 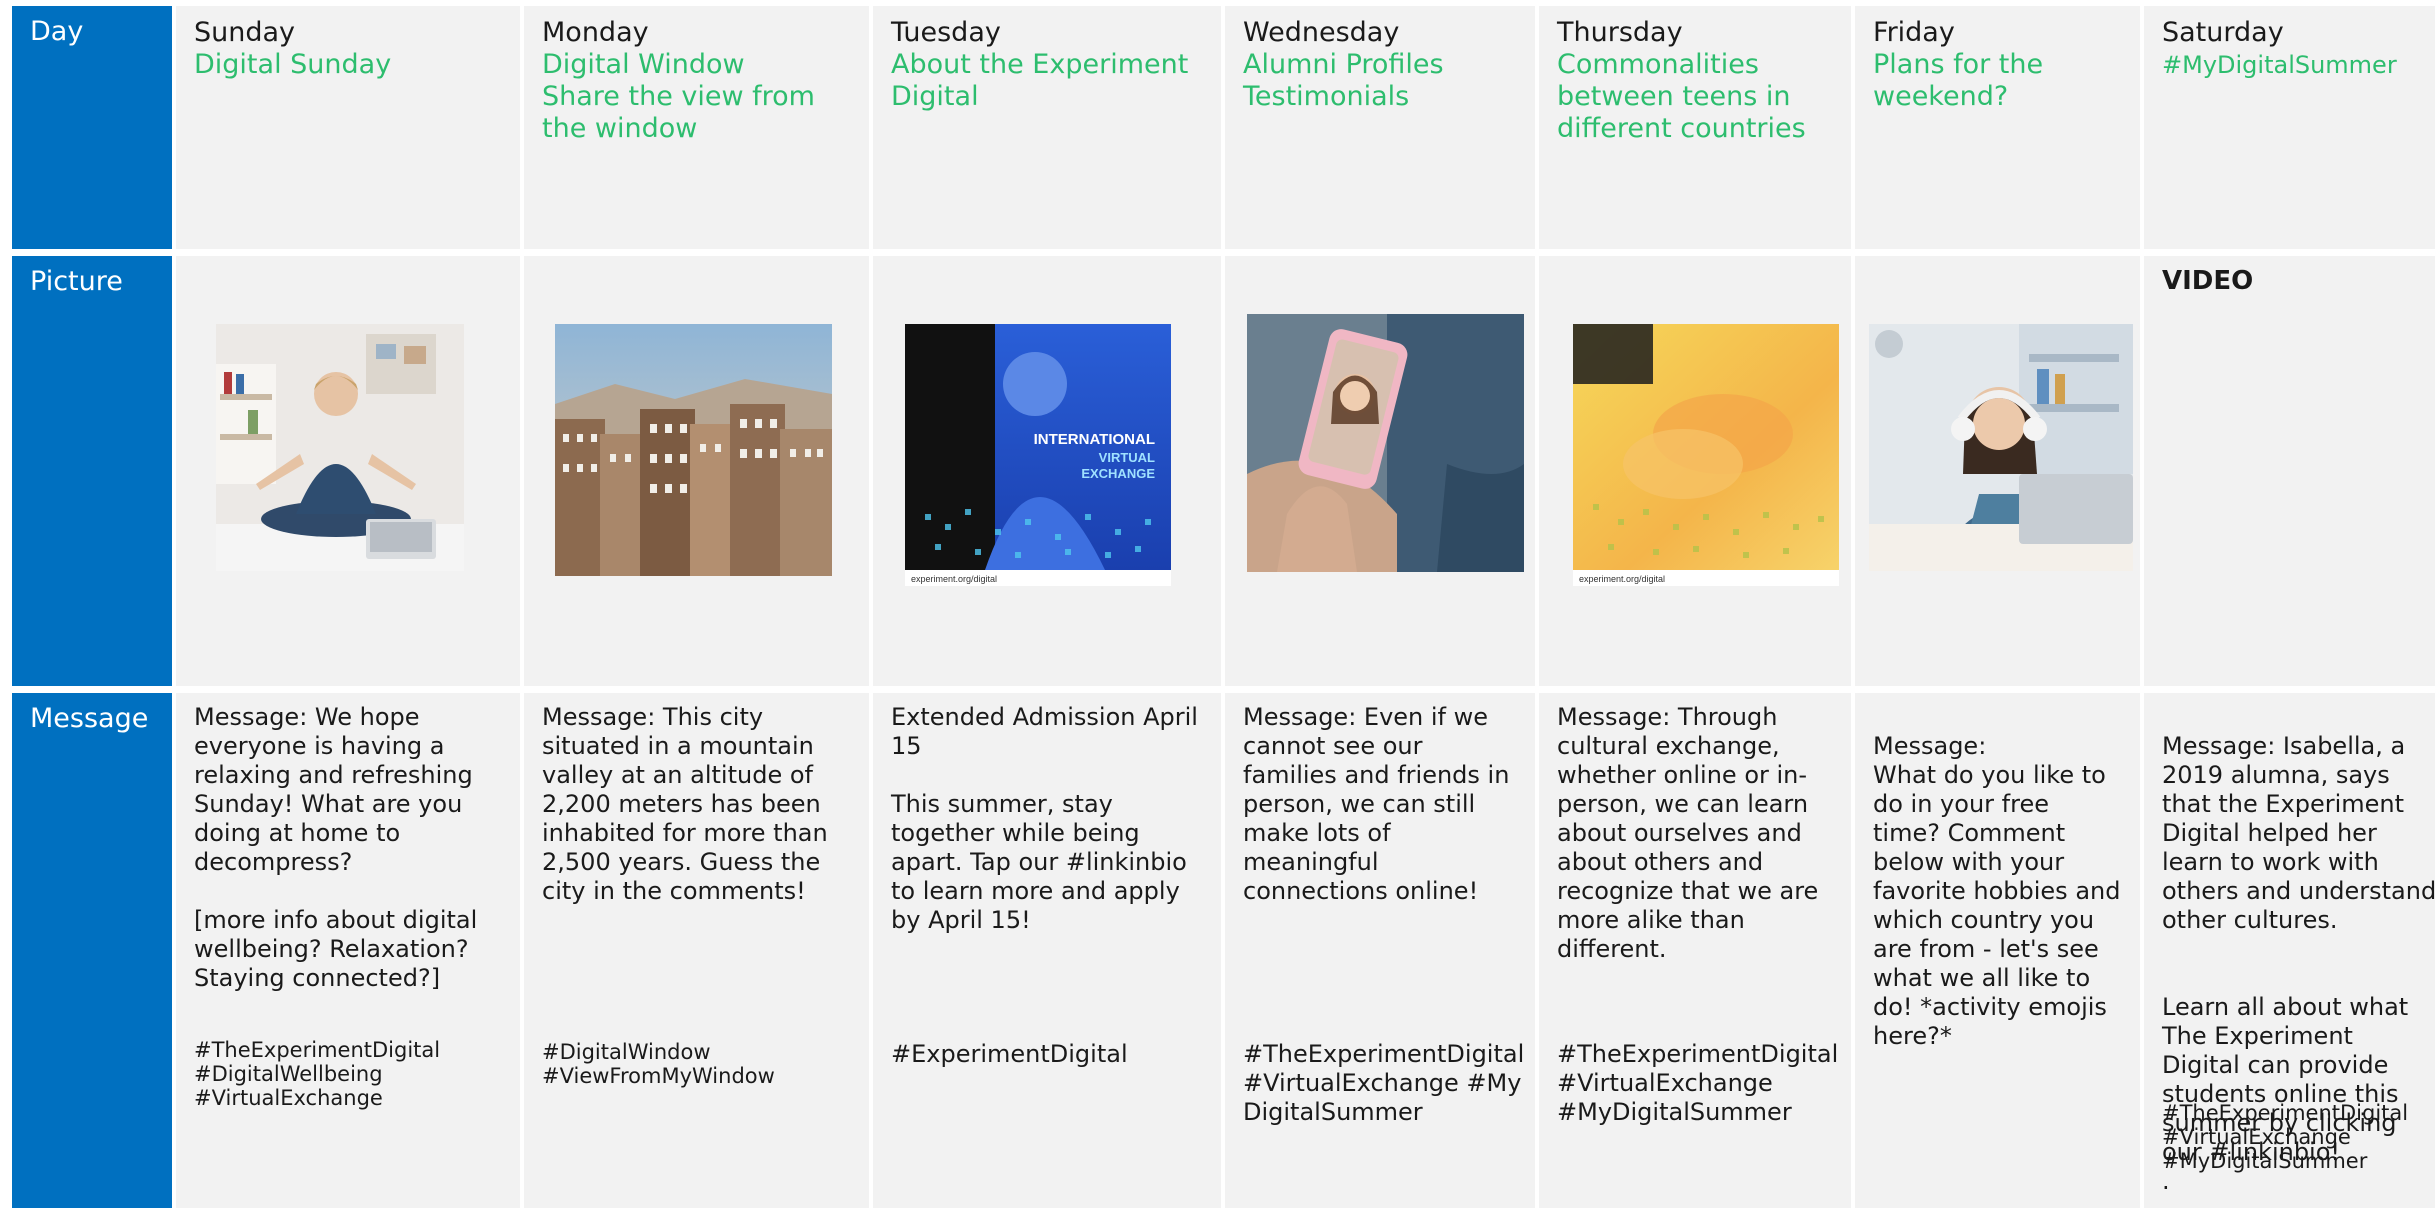 What do you see at coordinates (1040, 80) in the screenshot?
I see `day-topic: About the Experiment Digital` at bounding box center [1040, 80].